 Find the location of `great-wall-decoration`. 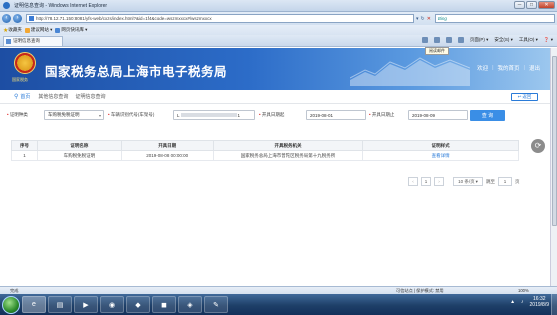

great-wall-decoration is located at coordinates (410, 71).